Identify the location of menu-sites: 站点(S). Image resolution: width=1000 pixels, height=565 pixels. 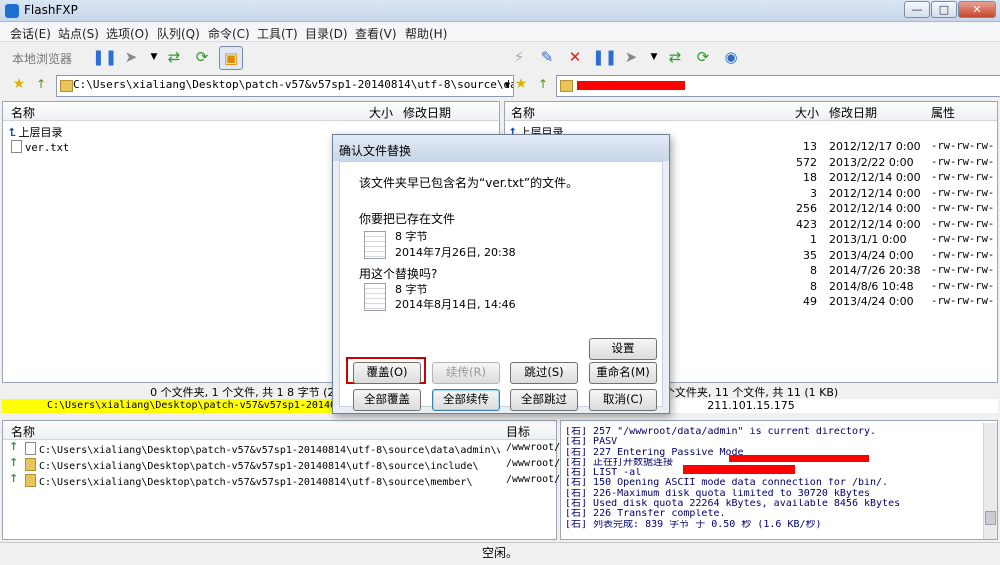
(78, 33).